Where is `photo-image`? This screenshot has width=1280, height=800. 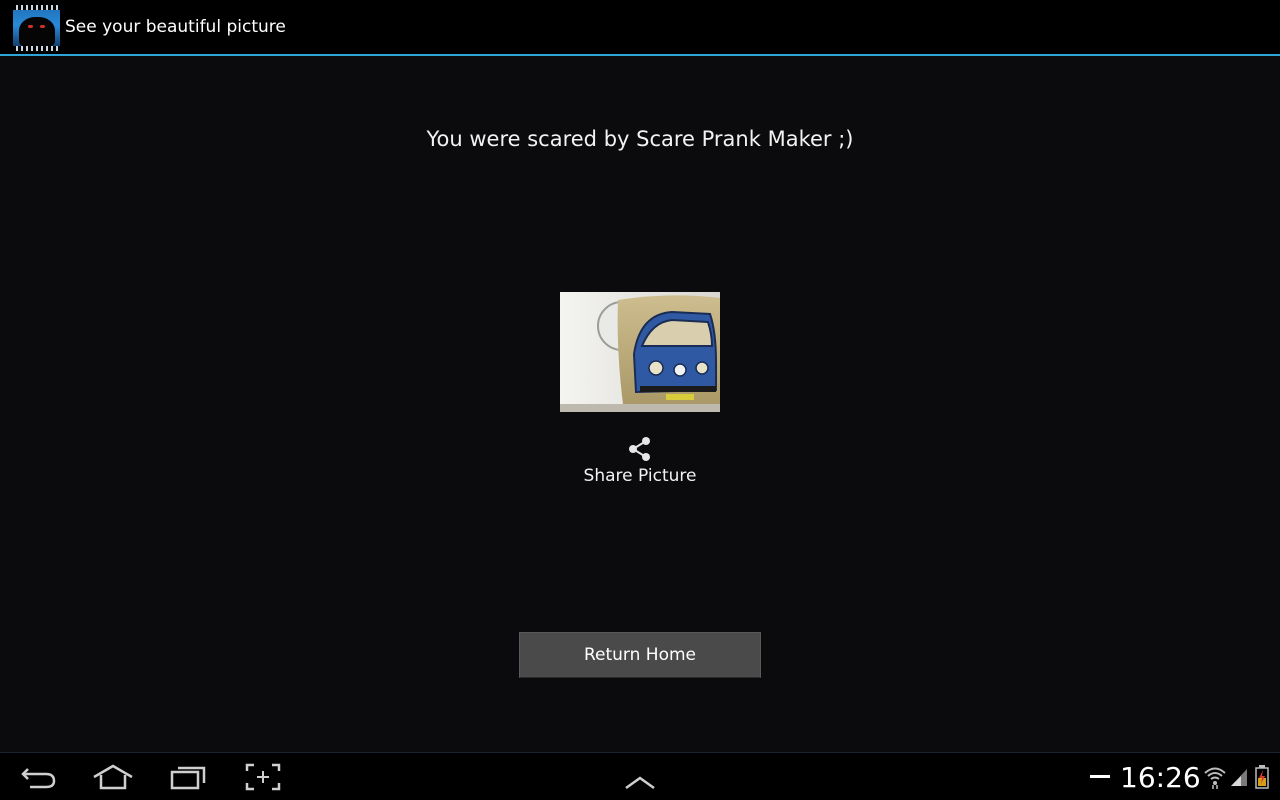
photo-image is located at coordinates (640, 352).